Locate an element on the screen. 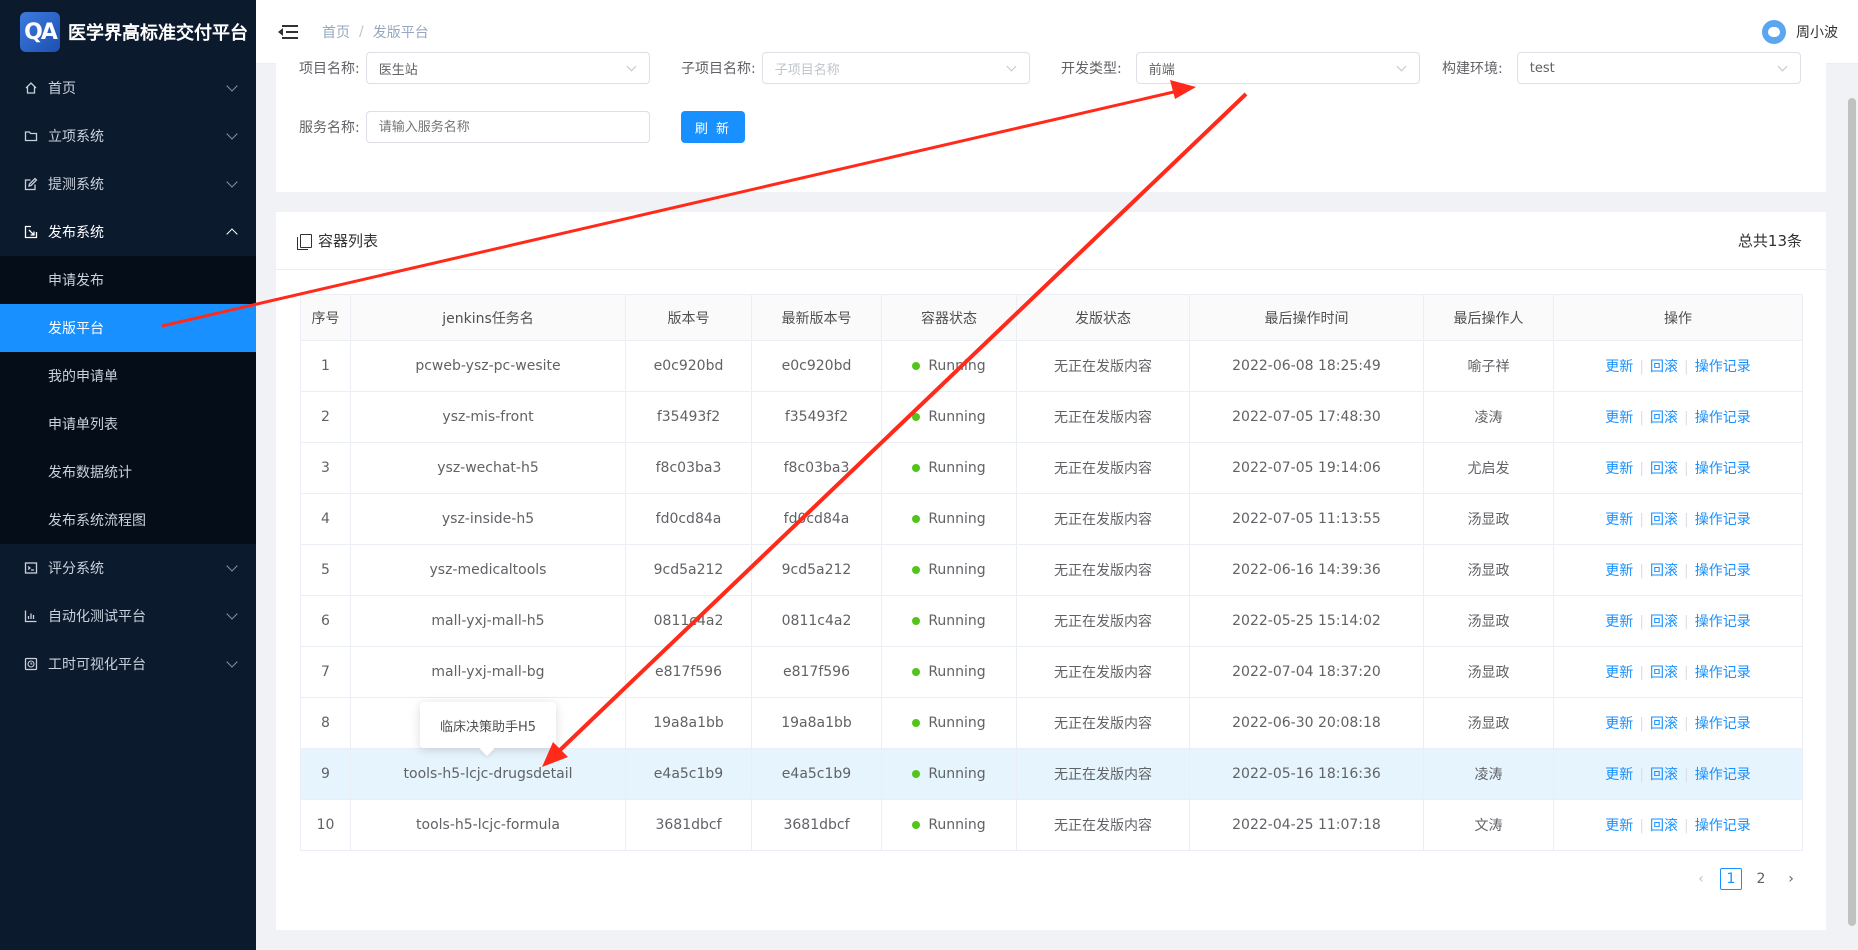 The image size is (1858, 950). breadcrumb-home: 首页 is located at coordinates (336, 32).